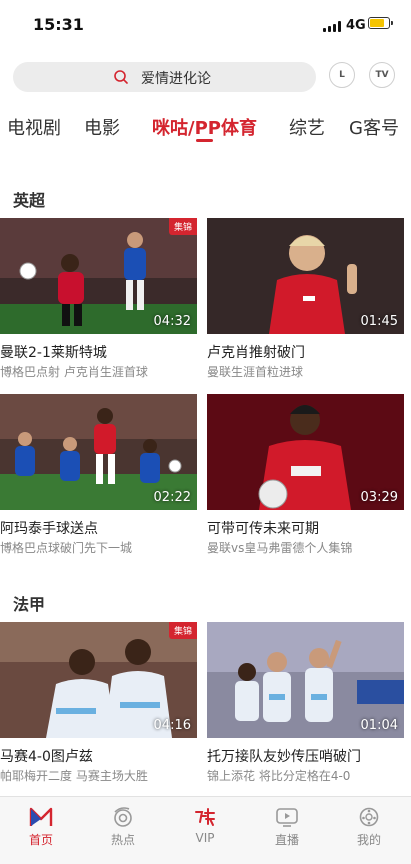 This screenshot has height=864, width=411. Describe the element at coordinates (46, 757) in the screenshot. I see `video-title: 马赛4-0图卢兹` at that location.